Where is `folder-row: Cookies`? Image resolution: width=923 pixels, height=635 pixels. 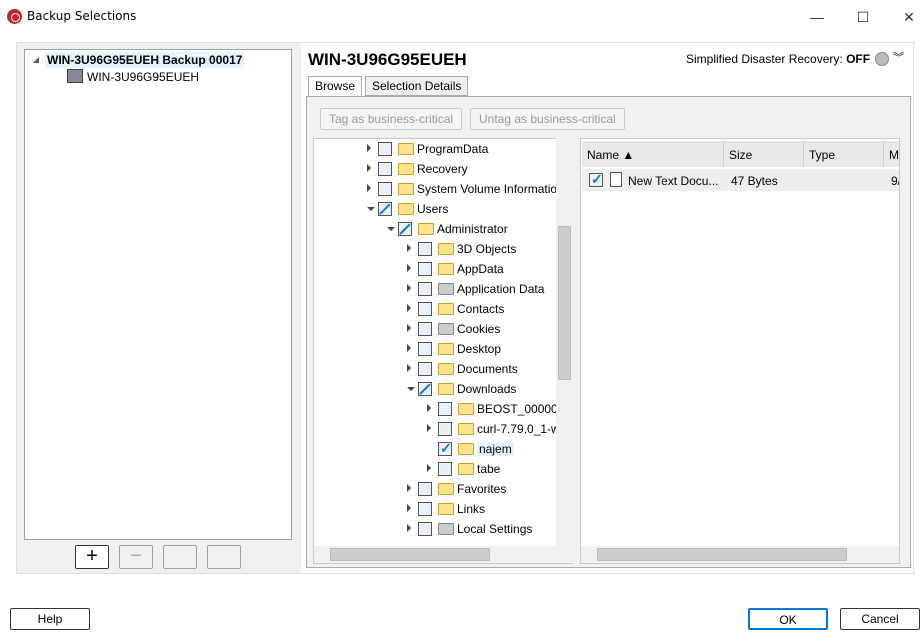 folder-row: Cookies is located at coordinates (434, 329).